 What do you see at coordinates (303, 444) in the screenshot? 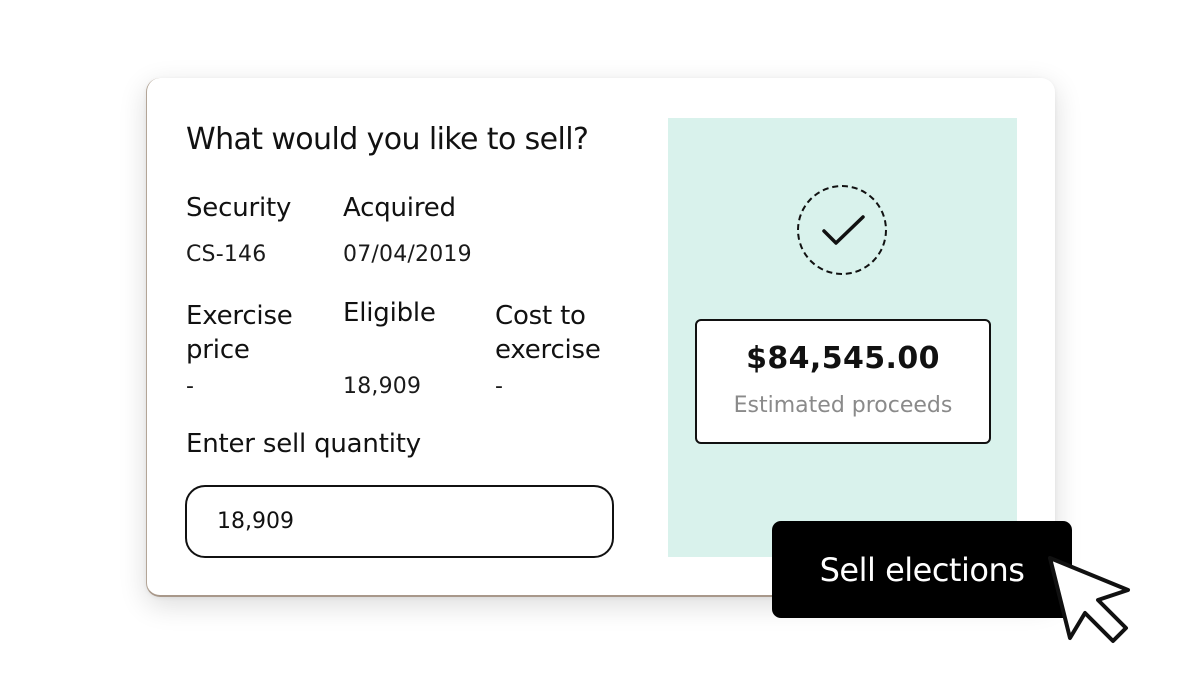
I see `sell-quantity-label: Enter sell quantity` at bounding box center [303, 444].